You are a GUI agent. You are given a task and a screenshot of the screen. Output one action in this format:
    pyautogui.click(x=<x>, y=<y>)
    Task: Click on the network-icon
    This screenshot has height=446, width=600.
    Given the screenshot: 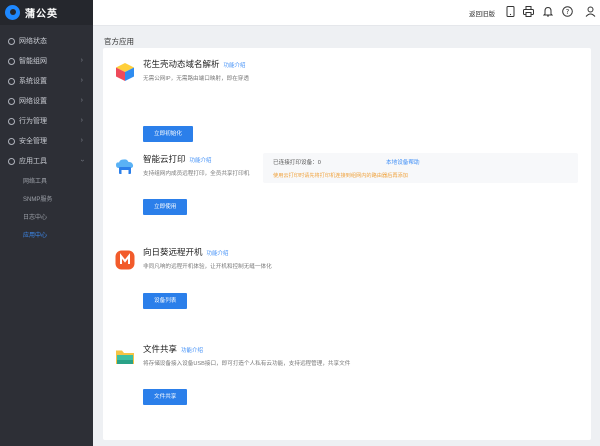 What is the action you would take?
    pyautogui.click(x=11, y=61)
    